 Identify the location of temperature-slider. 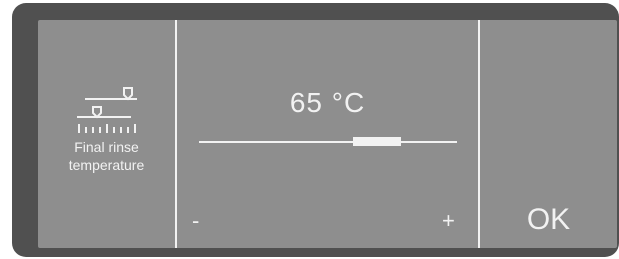
(328, 142).